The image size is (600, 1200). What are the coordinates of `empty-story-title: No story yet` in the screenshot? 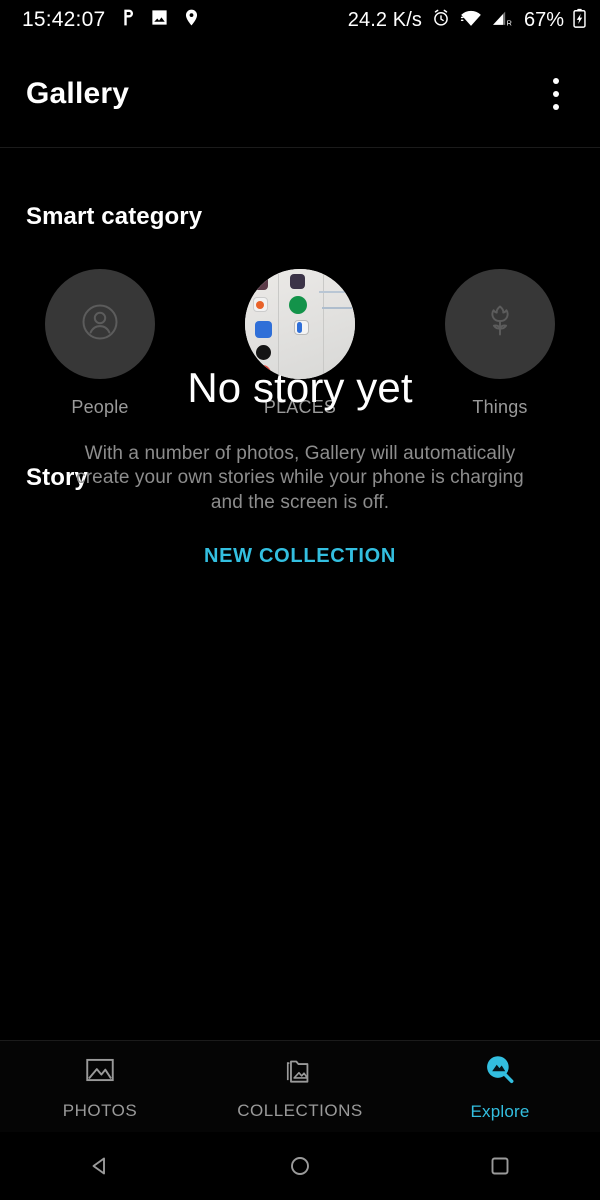 It's located at (300, 387).